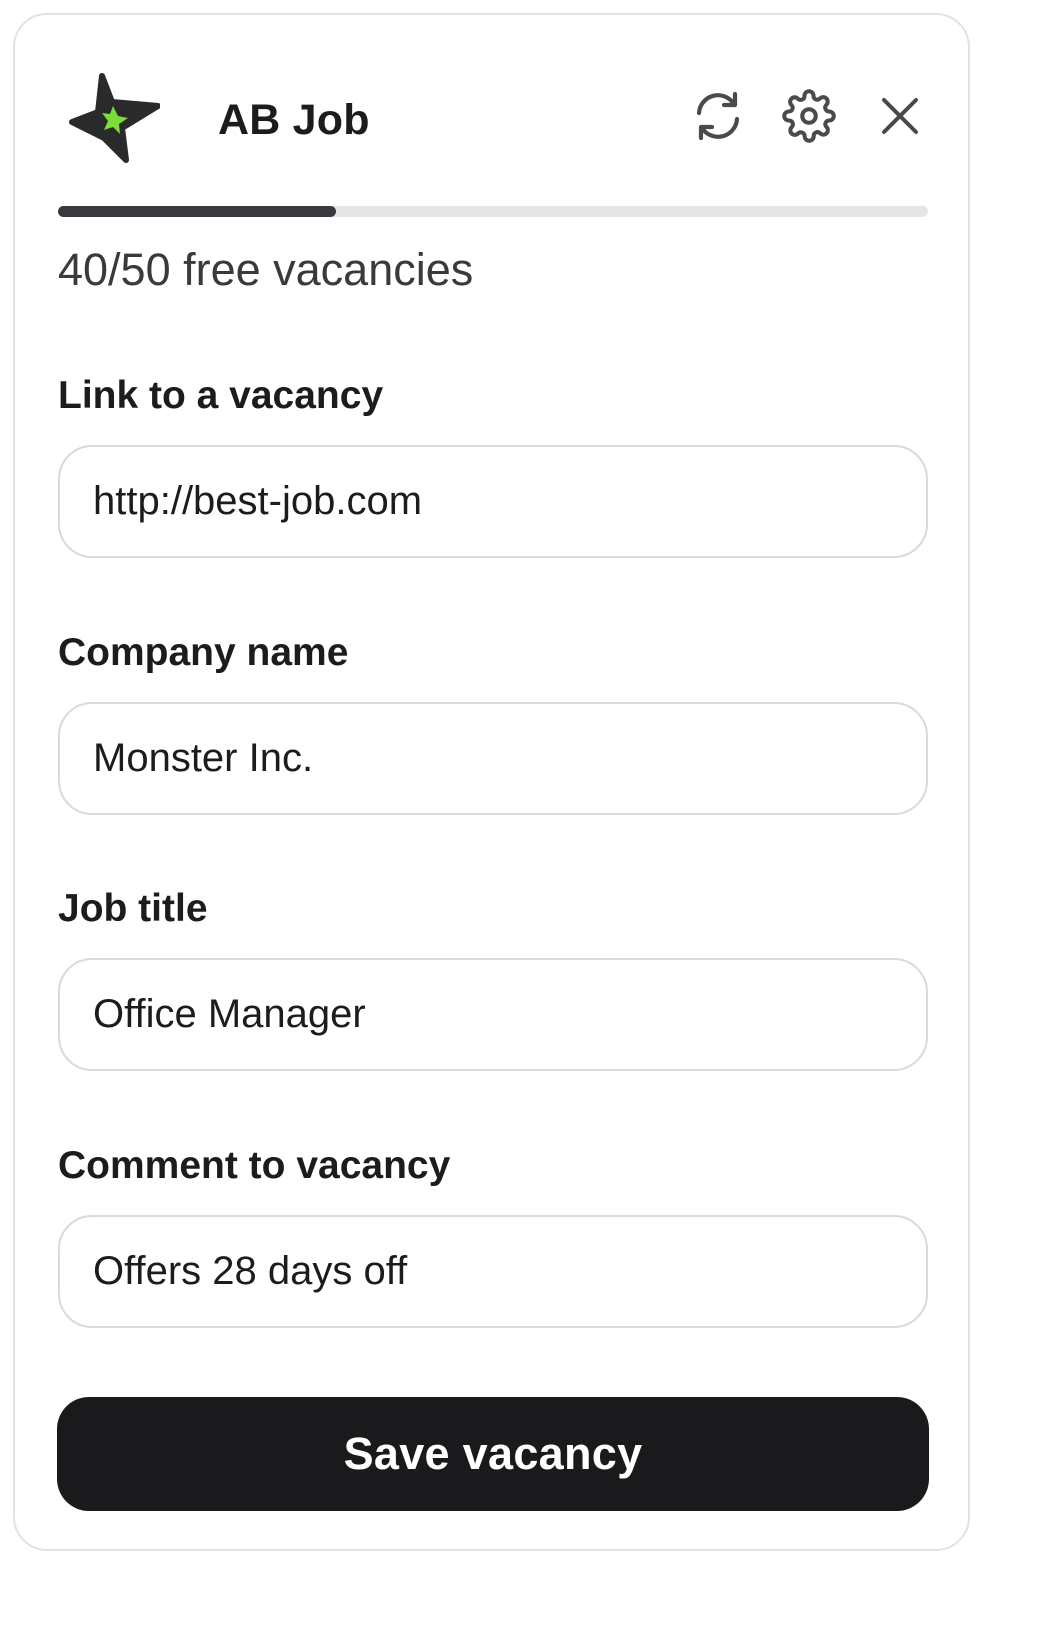 Image resolution: width=1038 pixels, height=1650 pixels. I want to click on header: AB Job, so click(493, 118).